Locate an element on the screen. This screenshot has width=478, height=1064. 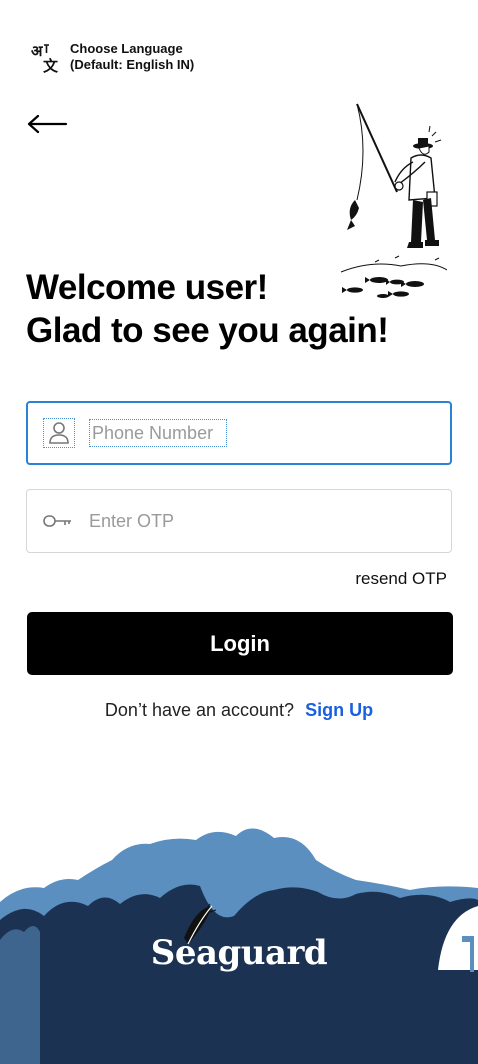
arrow-left-icon is located at coordinates (48, 124).